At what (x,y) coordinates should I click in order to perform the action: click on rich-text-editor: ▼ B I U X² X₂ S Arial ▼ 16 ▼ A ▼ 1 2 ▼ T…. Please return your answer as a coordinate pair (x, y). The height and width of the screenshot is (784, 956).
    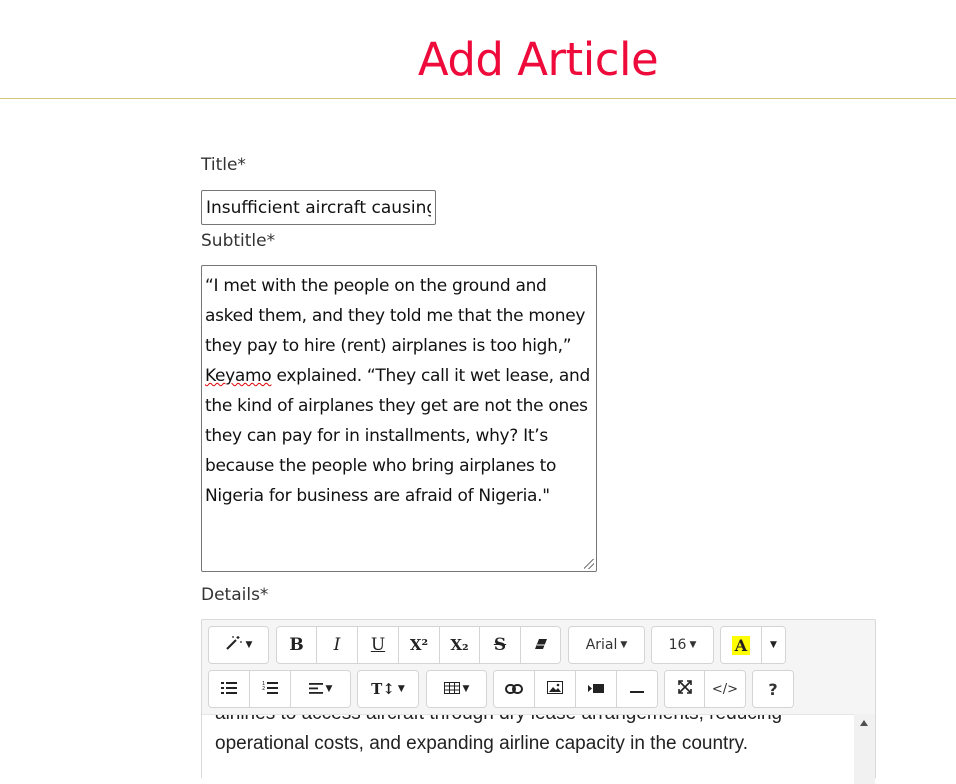
    Looking at the image, I should click on (538, 701).